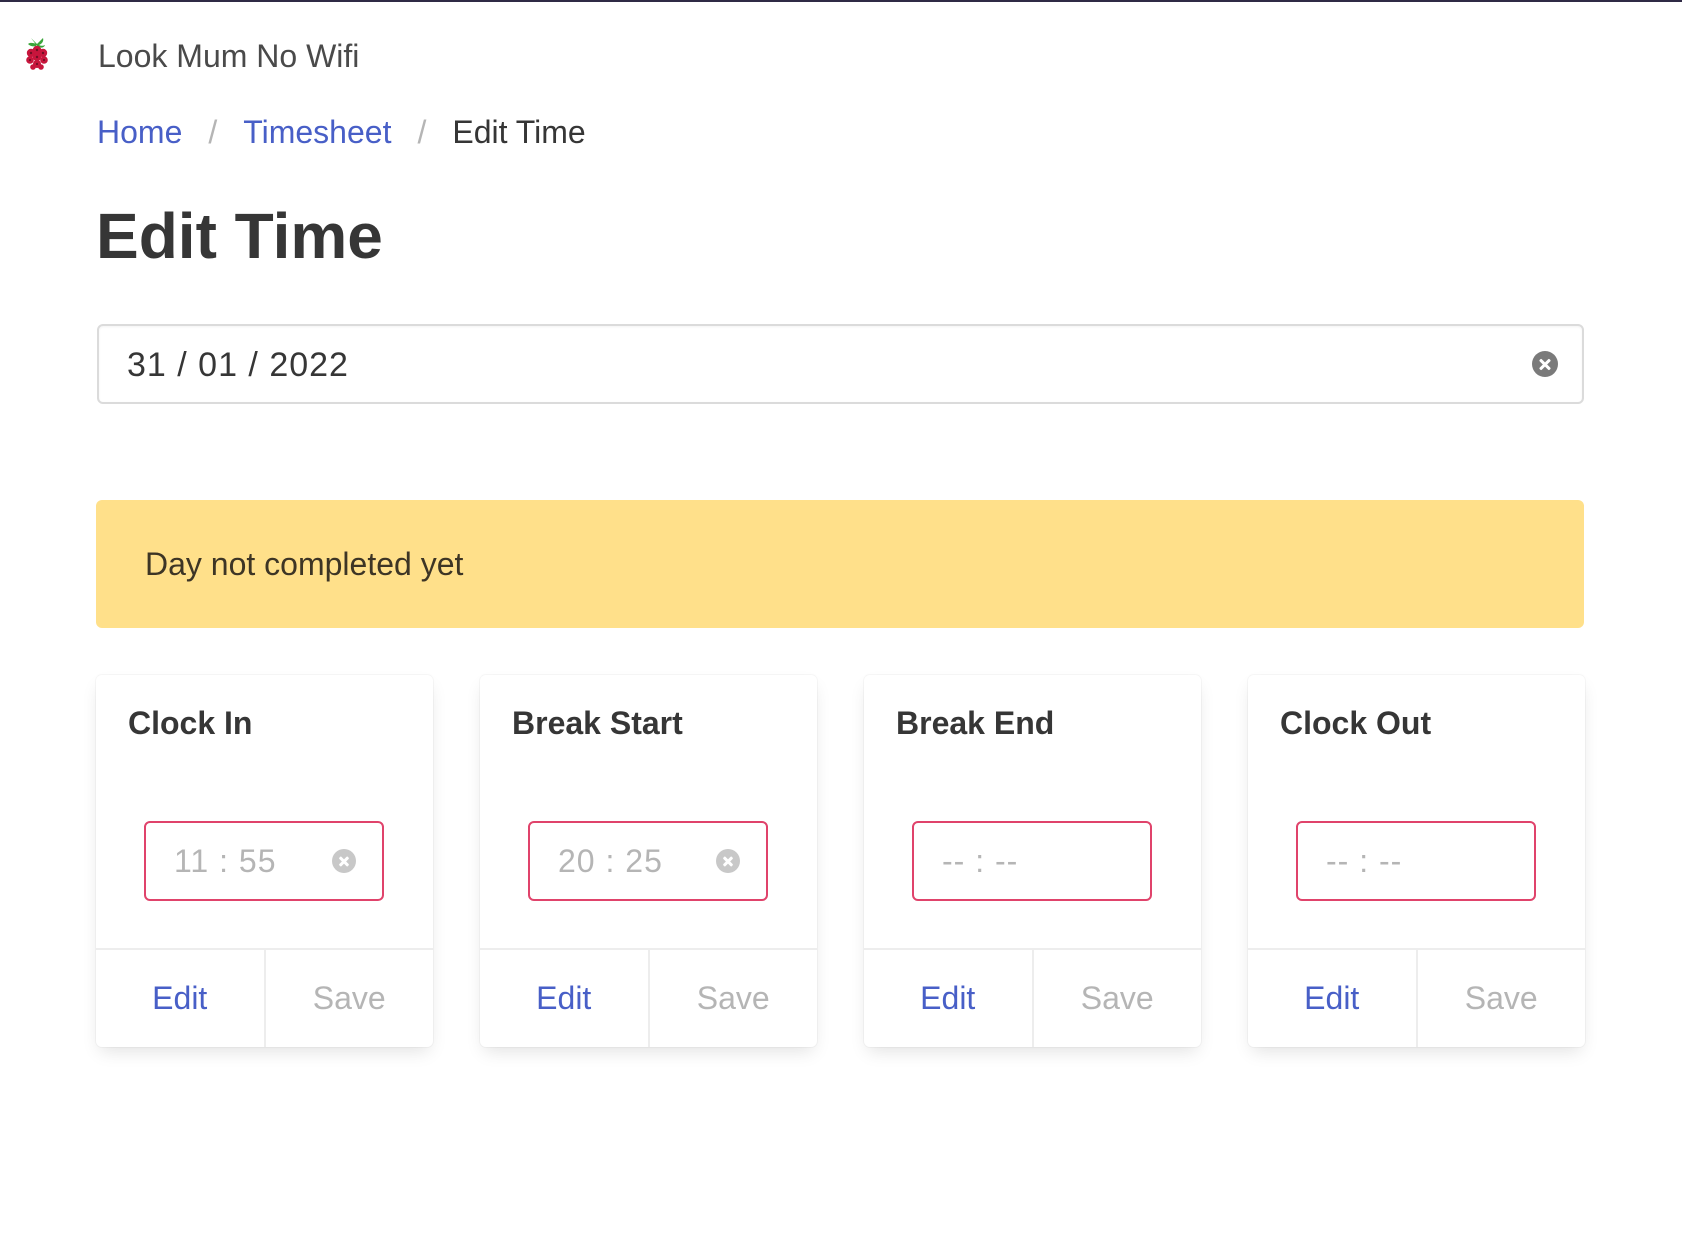  What do you see at coordinates (228, 56) in the screenshot?
I see `app-title: Look Mum No Wifi` at bounding box center [228, 56].